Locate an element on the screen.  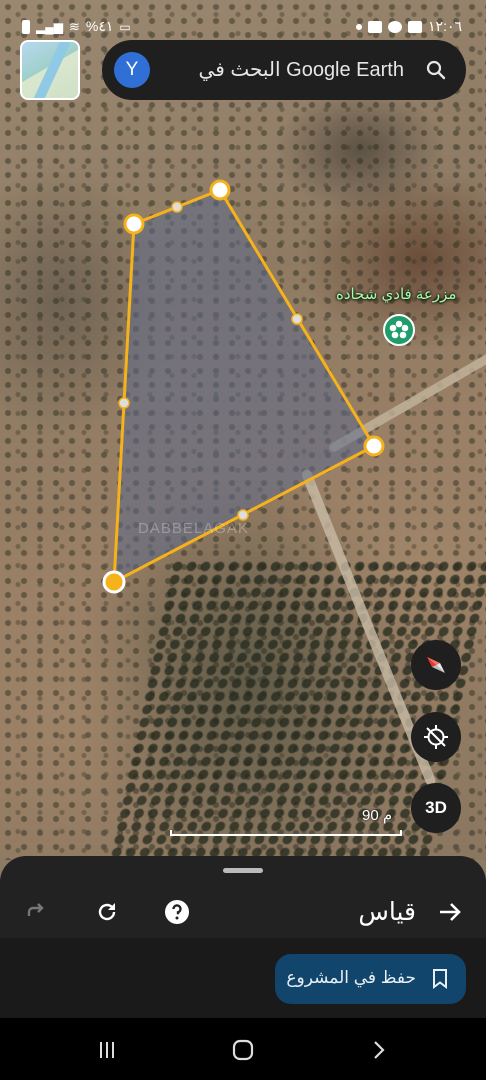
reset-button is located at coordinates (107, 912).